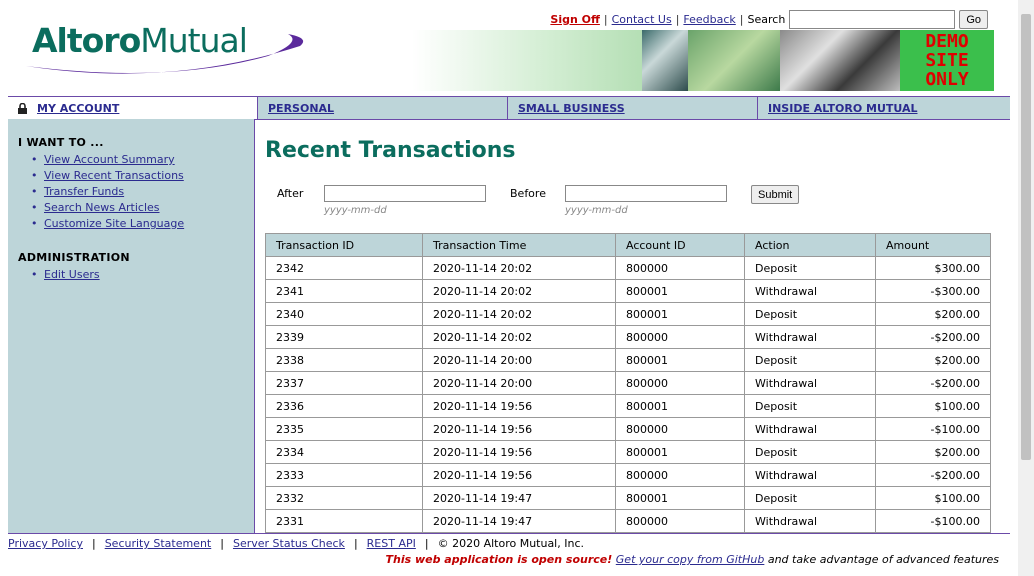 This screenshot has height=576, width=1034. I want to click on cell-transaction-id: 2337, so click(344, 383).